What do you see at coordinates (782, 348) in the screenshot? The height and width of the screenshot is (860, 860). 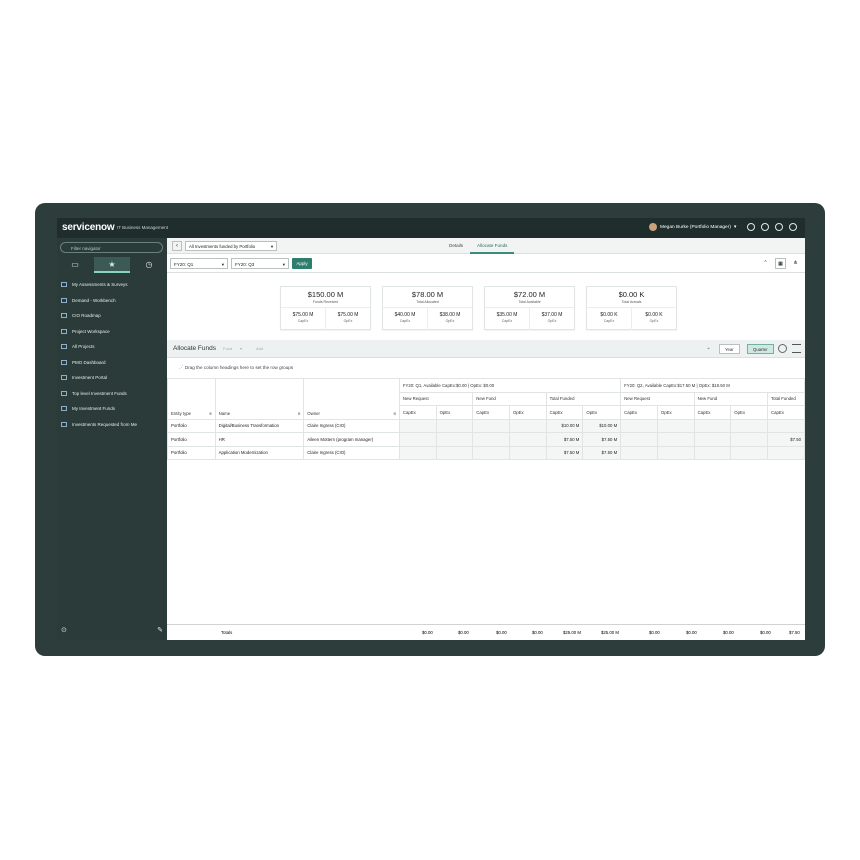 I see `info-icon` at bounding box center [782, 348].